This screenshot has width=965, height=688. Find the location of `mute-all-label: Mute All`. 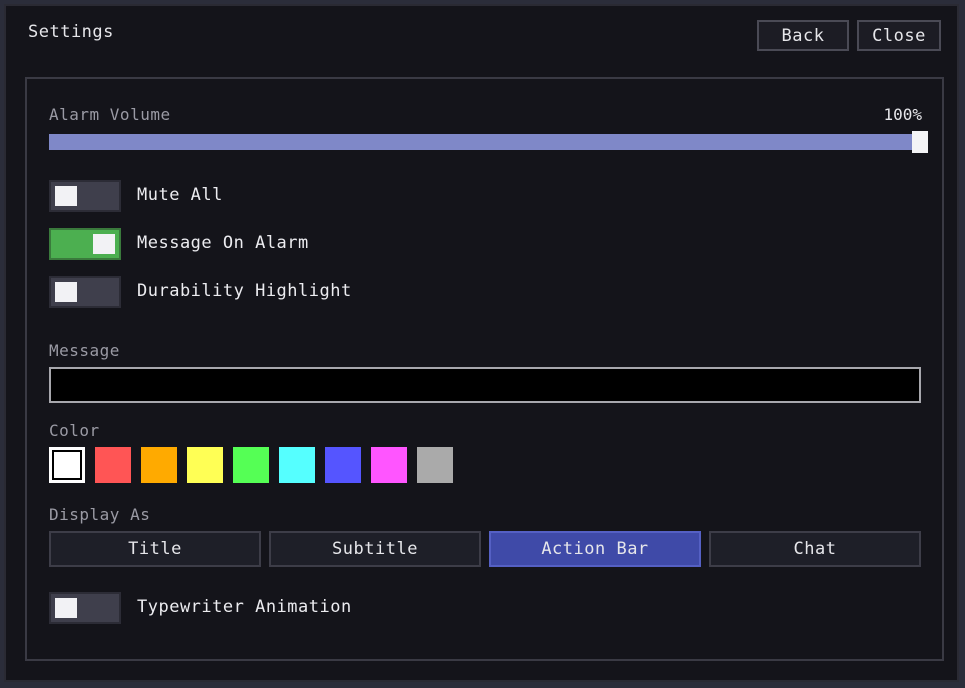

mute-all-label: Mute All is located at coordinates (180, 195).